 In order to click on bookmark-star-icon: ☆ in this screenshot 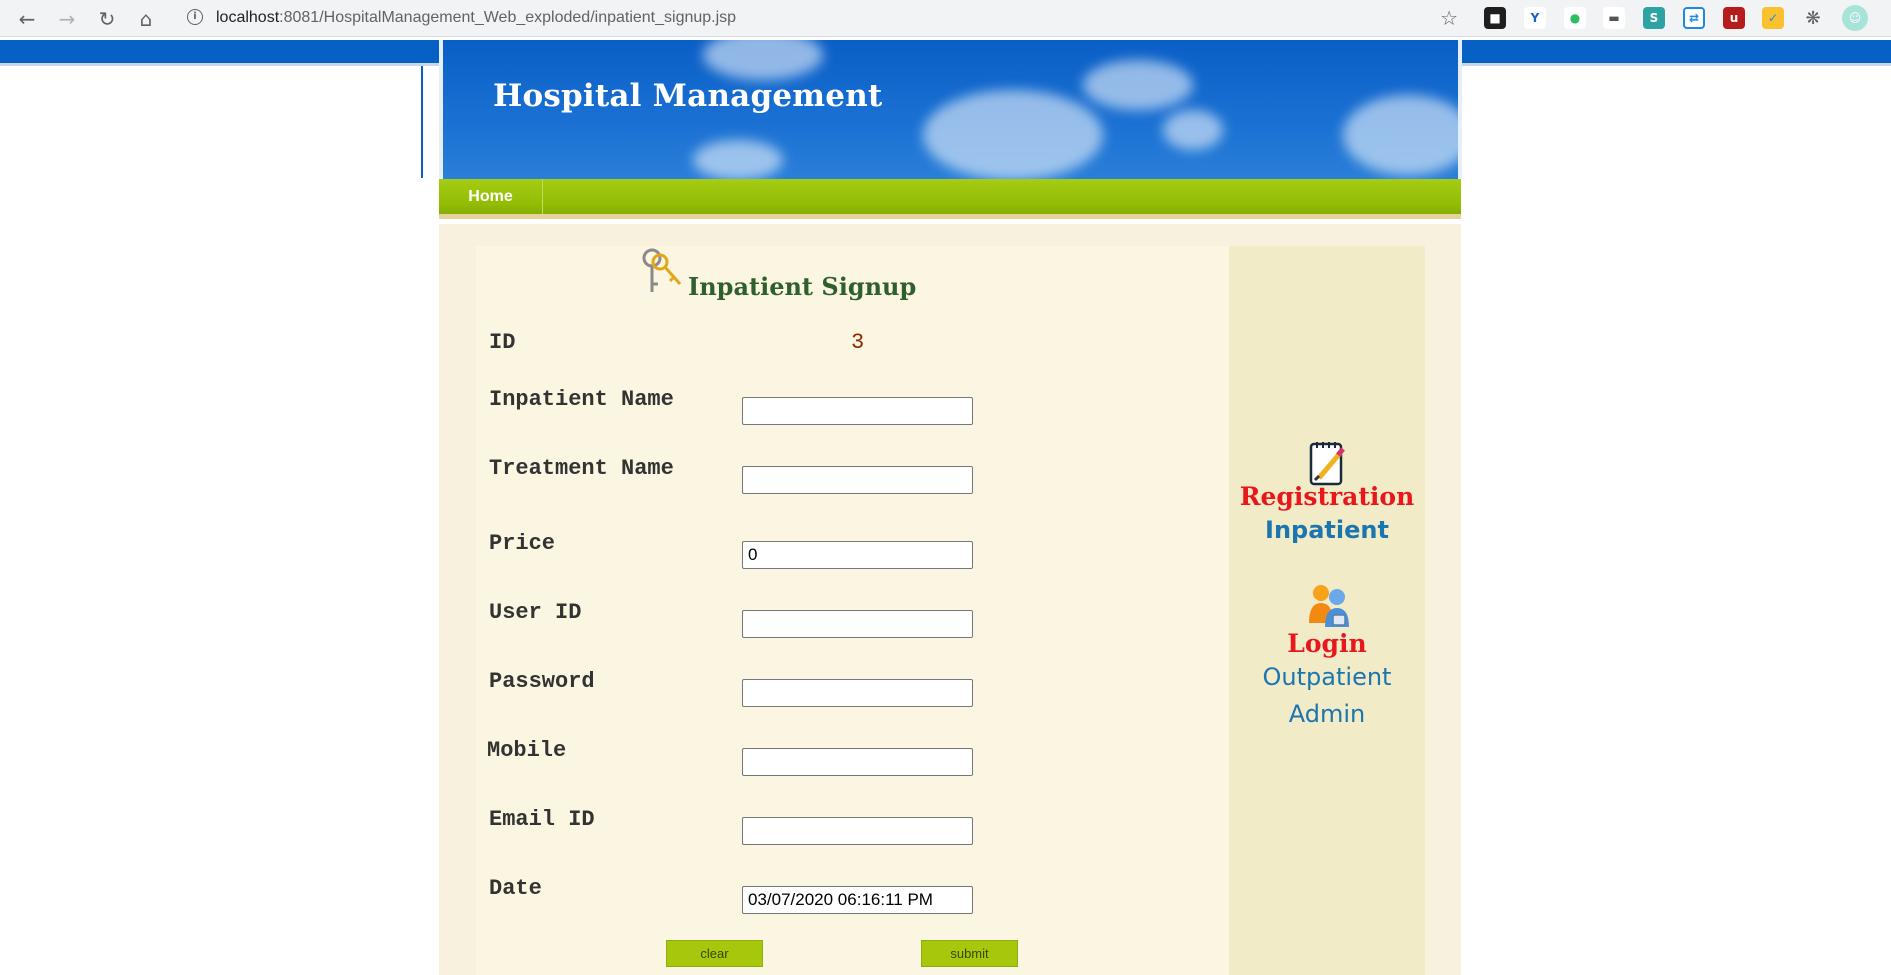, I will do `click(1449, 18)`.